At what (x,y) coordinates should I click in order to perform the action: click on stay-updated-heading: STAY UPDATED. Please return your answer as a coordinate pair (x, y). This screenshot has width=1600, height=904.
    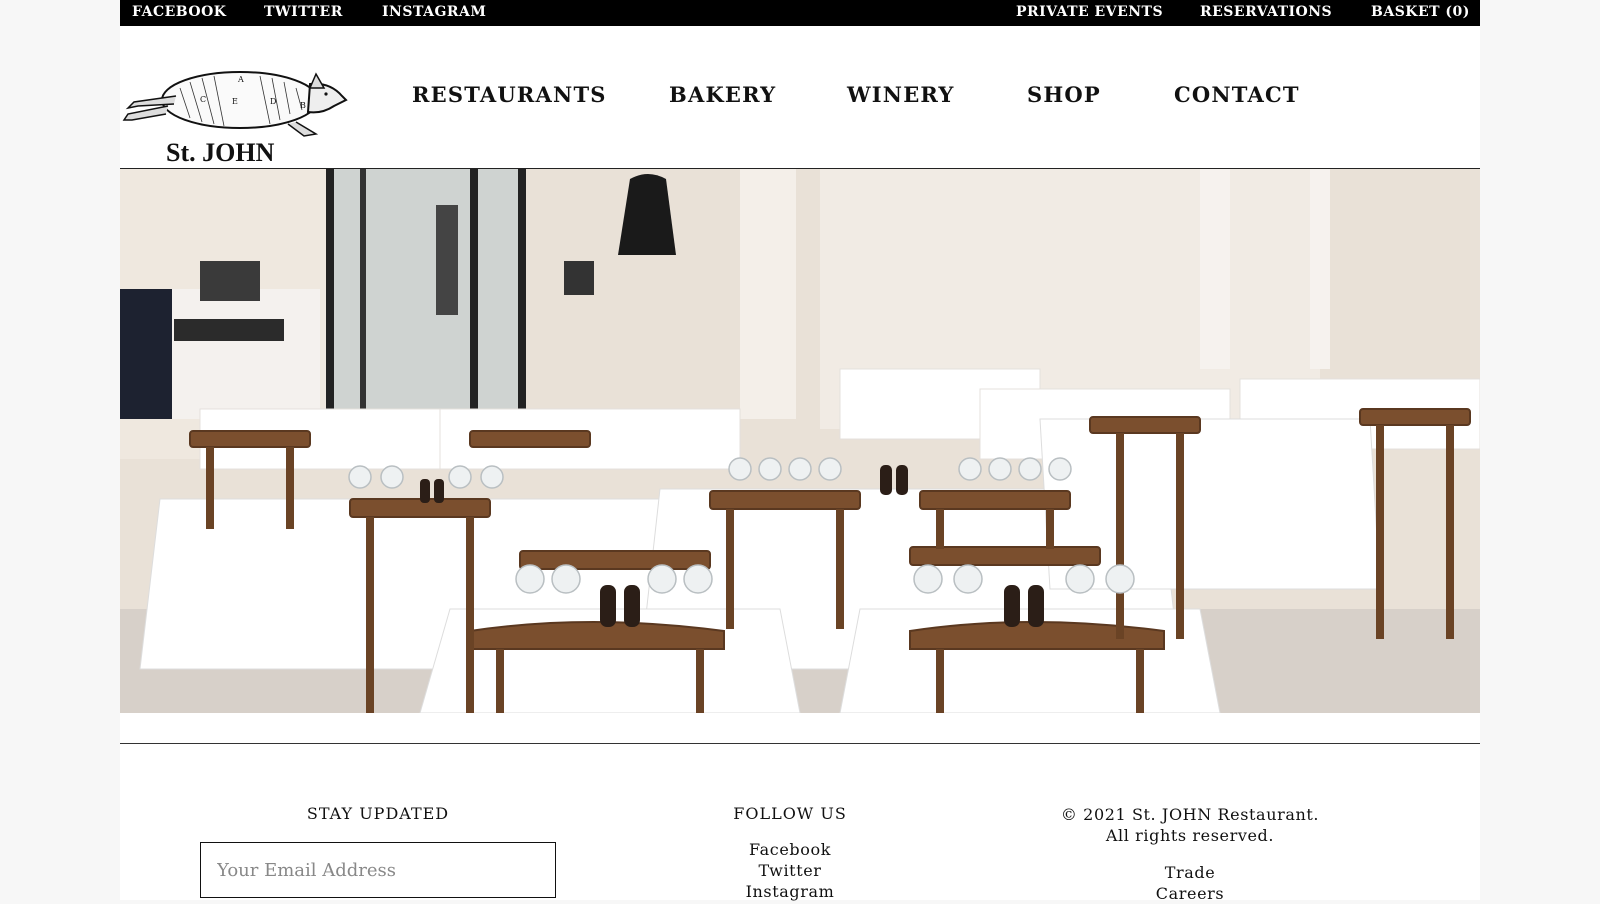
    Looking at the image, I should click on (378, 813).